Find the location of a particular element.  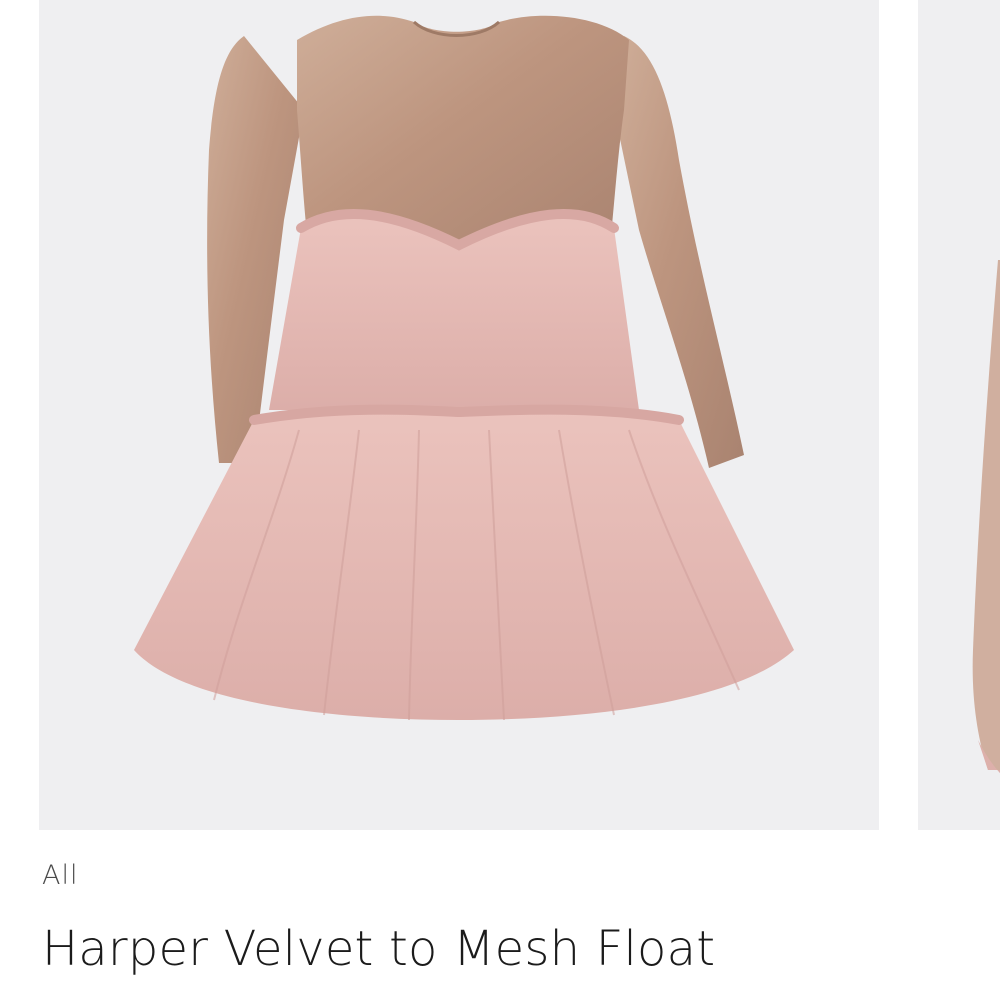

next-dress-photo-partial is located at coordinates (986, 517).